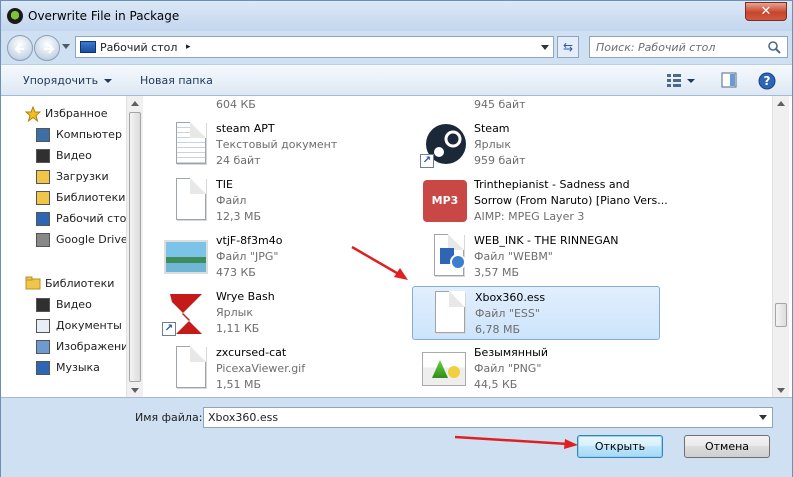 This screenshot has height=477, width=793. I want to click on blank-file-icon, so click(186, 201).